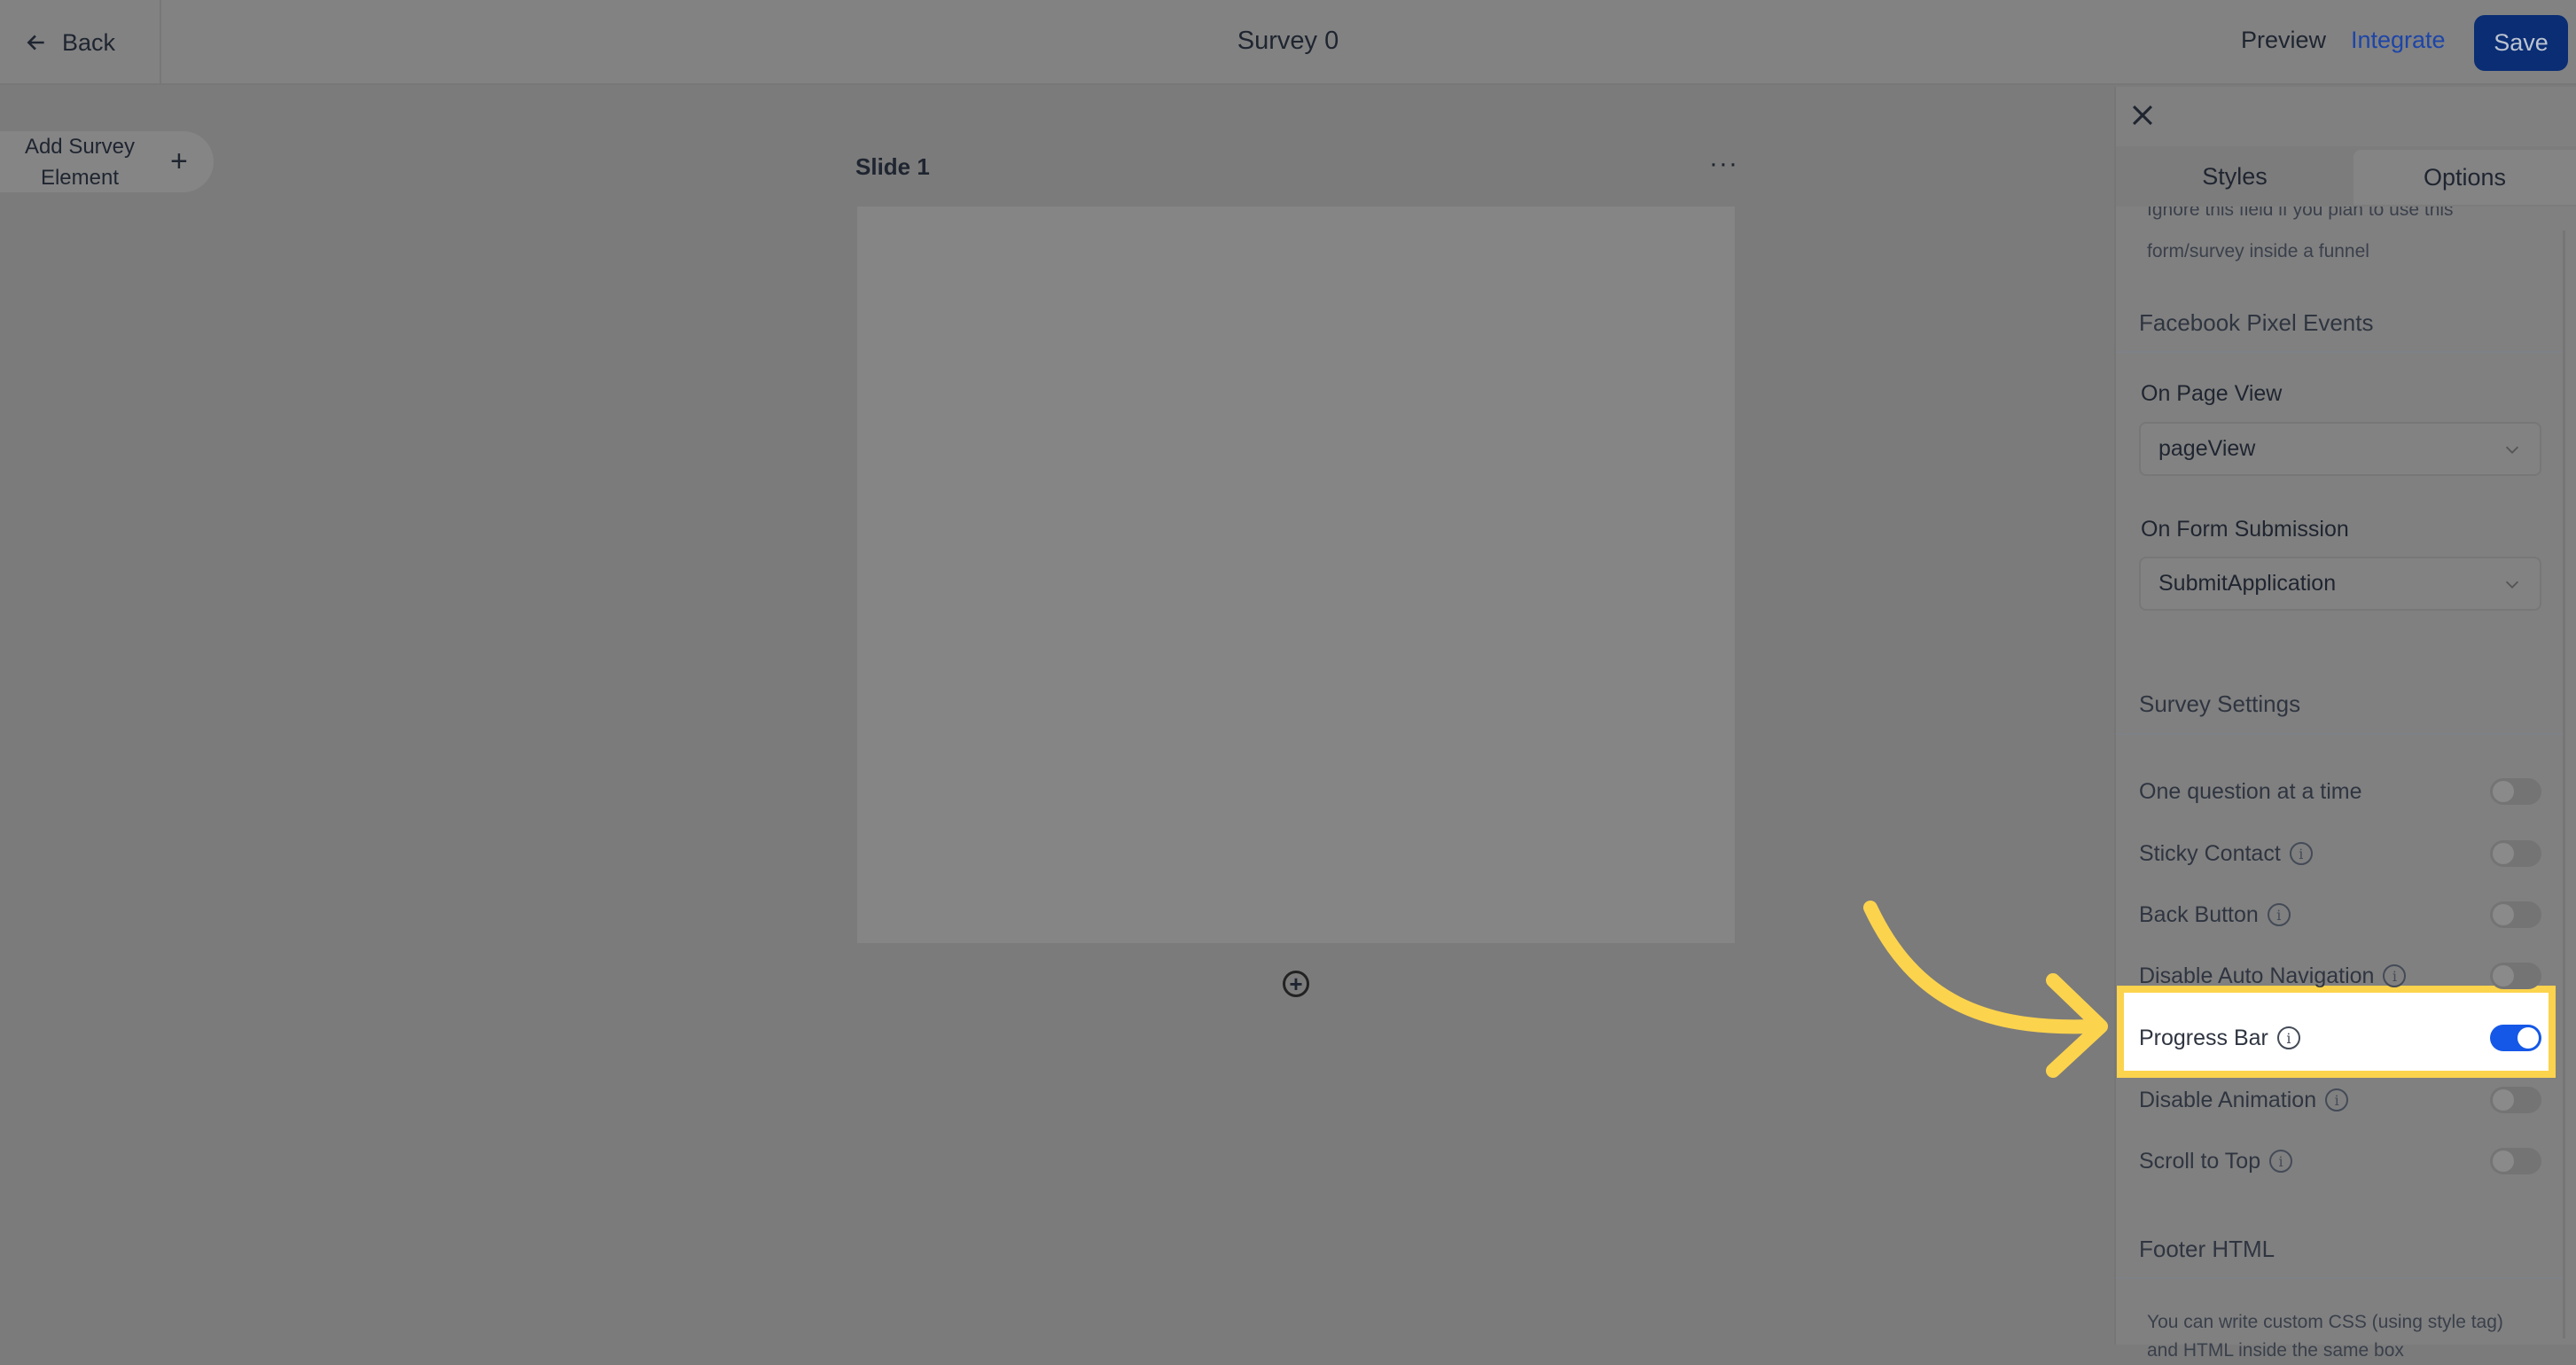 The image size is (2576, 1365). I want to click on on-page-view-select: pageView, so click(2340, 449).